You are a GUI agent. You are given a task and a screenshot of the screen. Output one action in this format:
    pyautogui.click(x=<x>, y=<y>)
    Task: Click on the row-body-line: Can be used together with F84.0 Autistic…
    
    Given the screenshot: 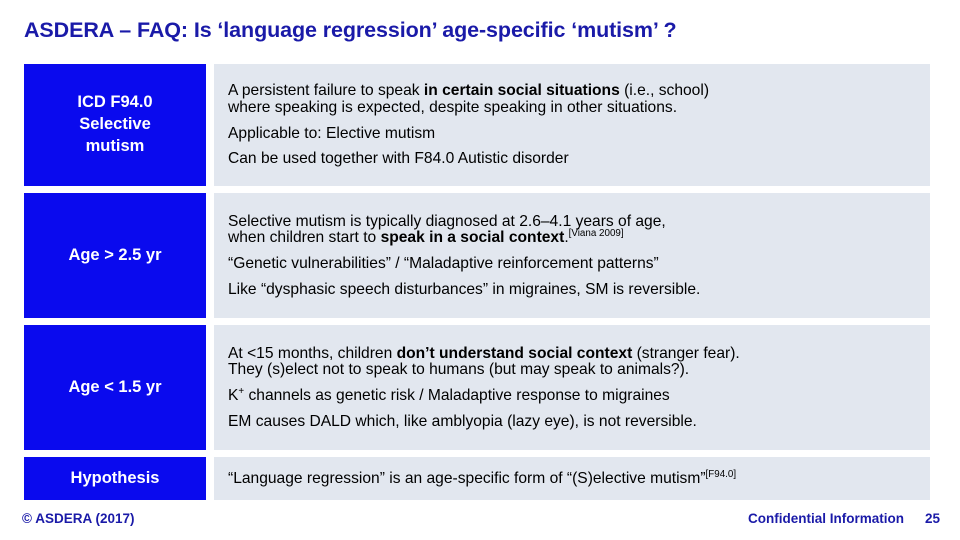 What is the action you would take?
    pyautogui.click(x=398, y=159)
    